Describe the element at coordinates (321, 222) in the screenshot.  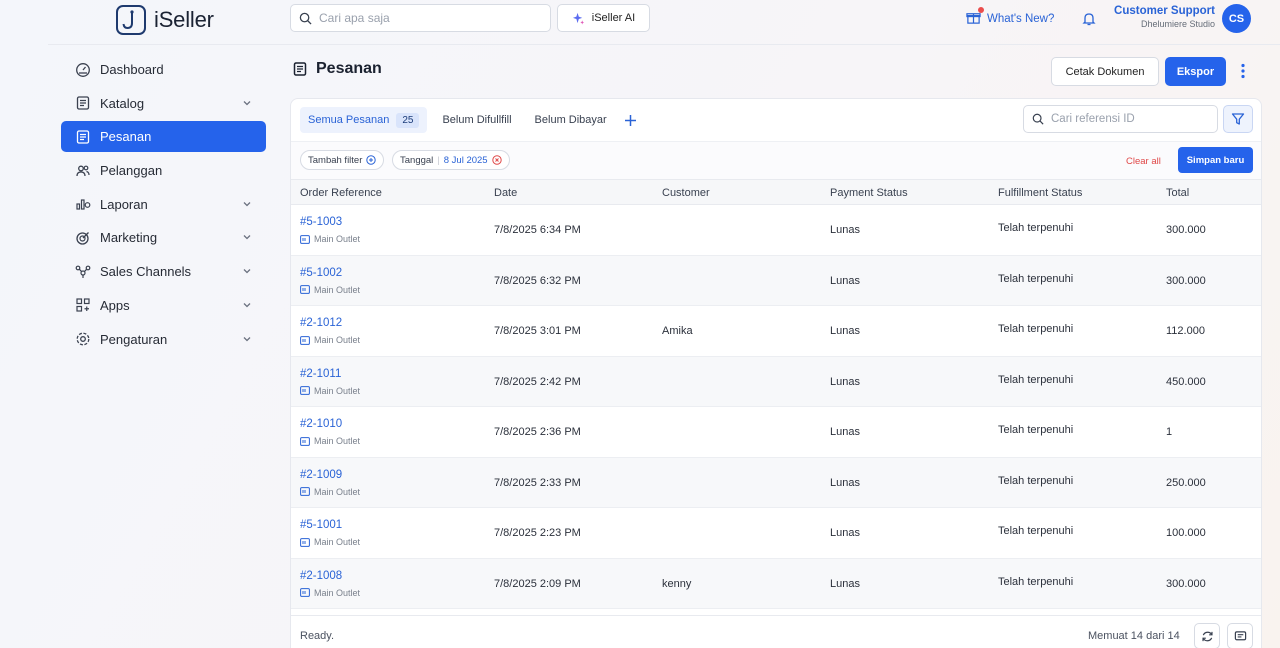
I see `order-reference-link: #5-1003` at that location.